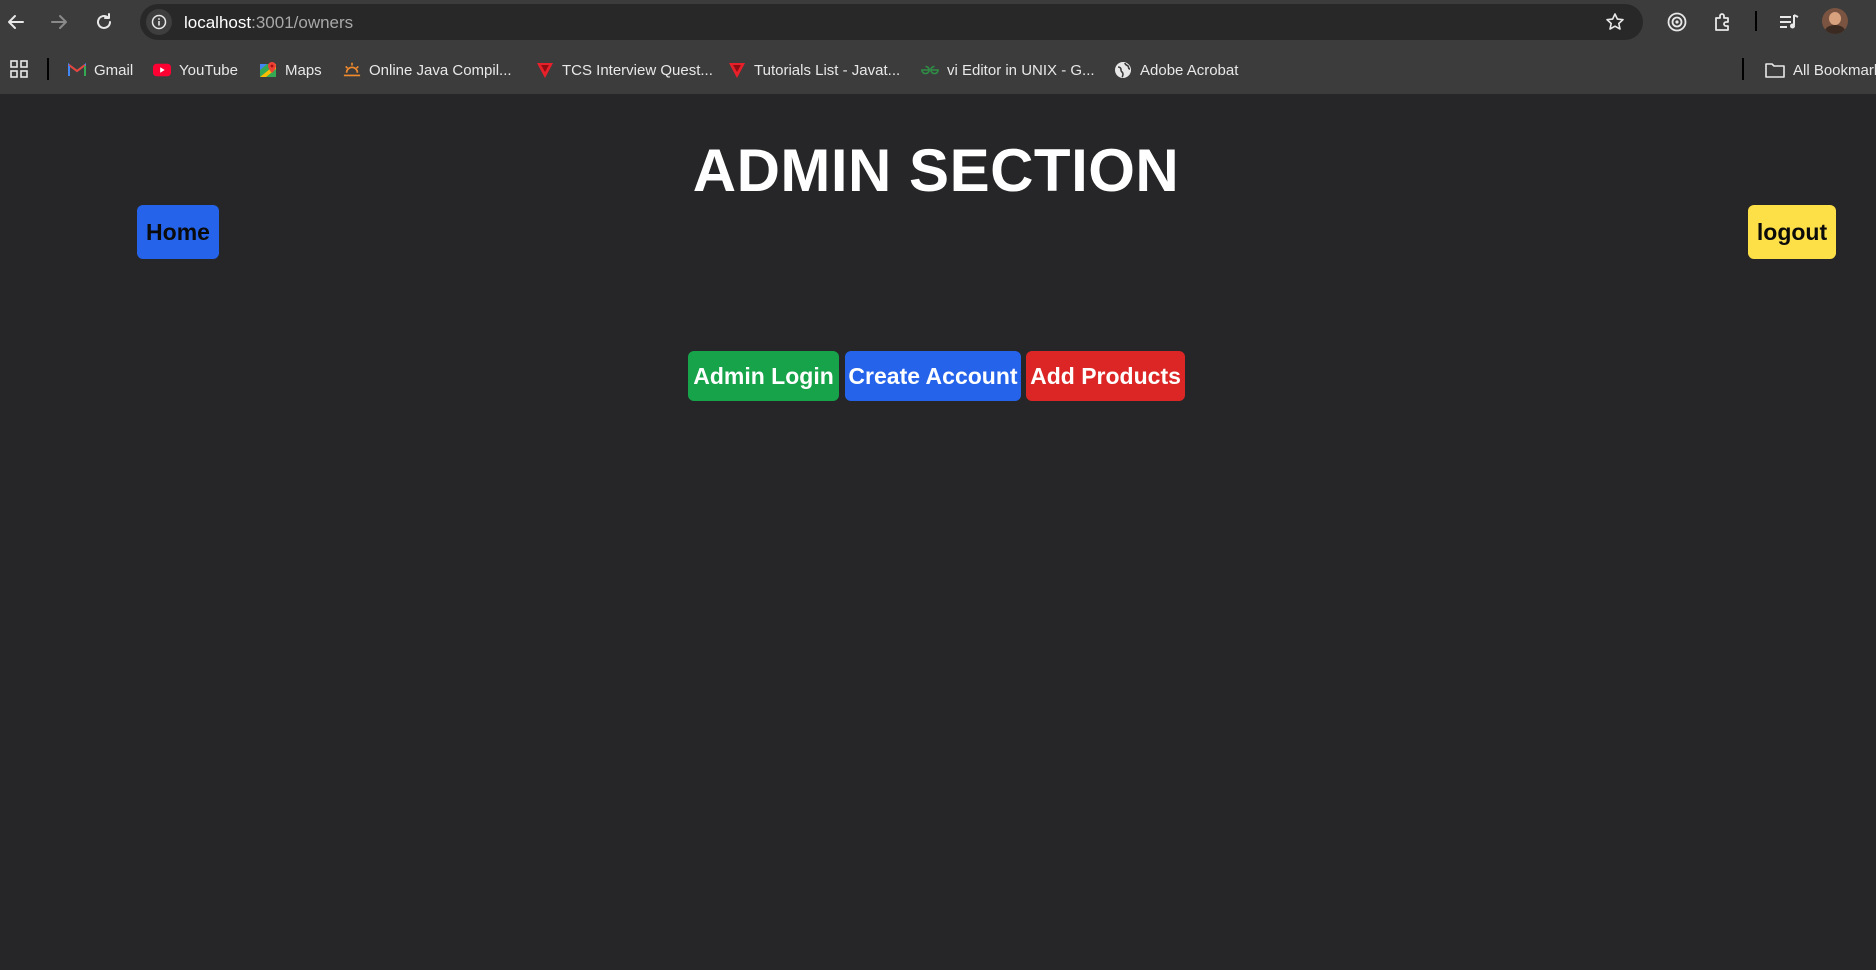 The height and width of the screenshot is (970, 1876). I want to click on back-button, so click(16, 22).